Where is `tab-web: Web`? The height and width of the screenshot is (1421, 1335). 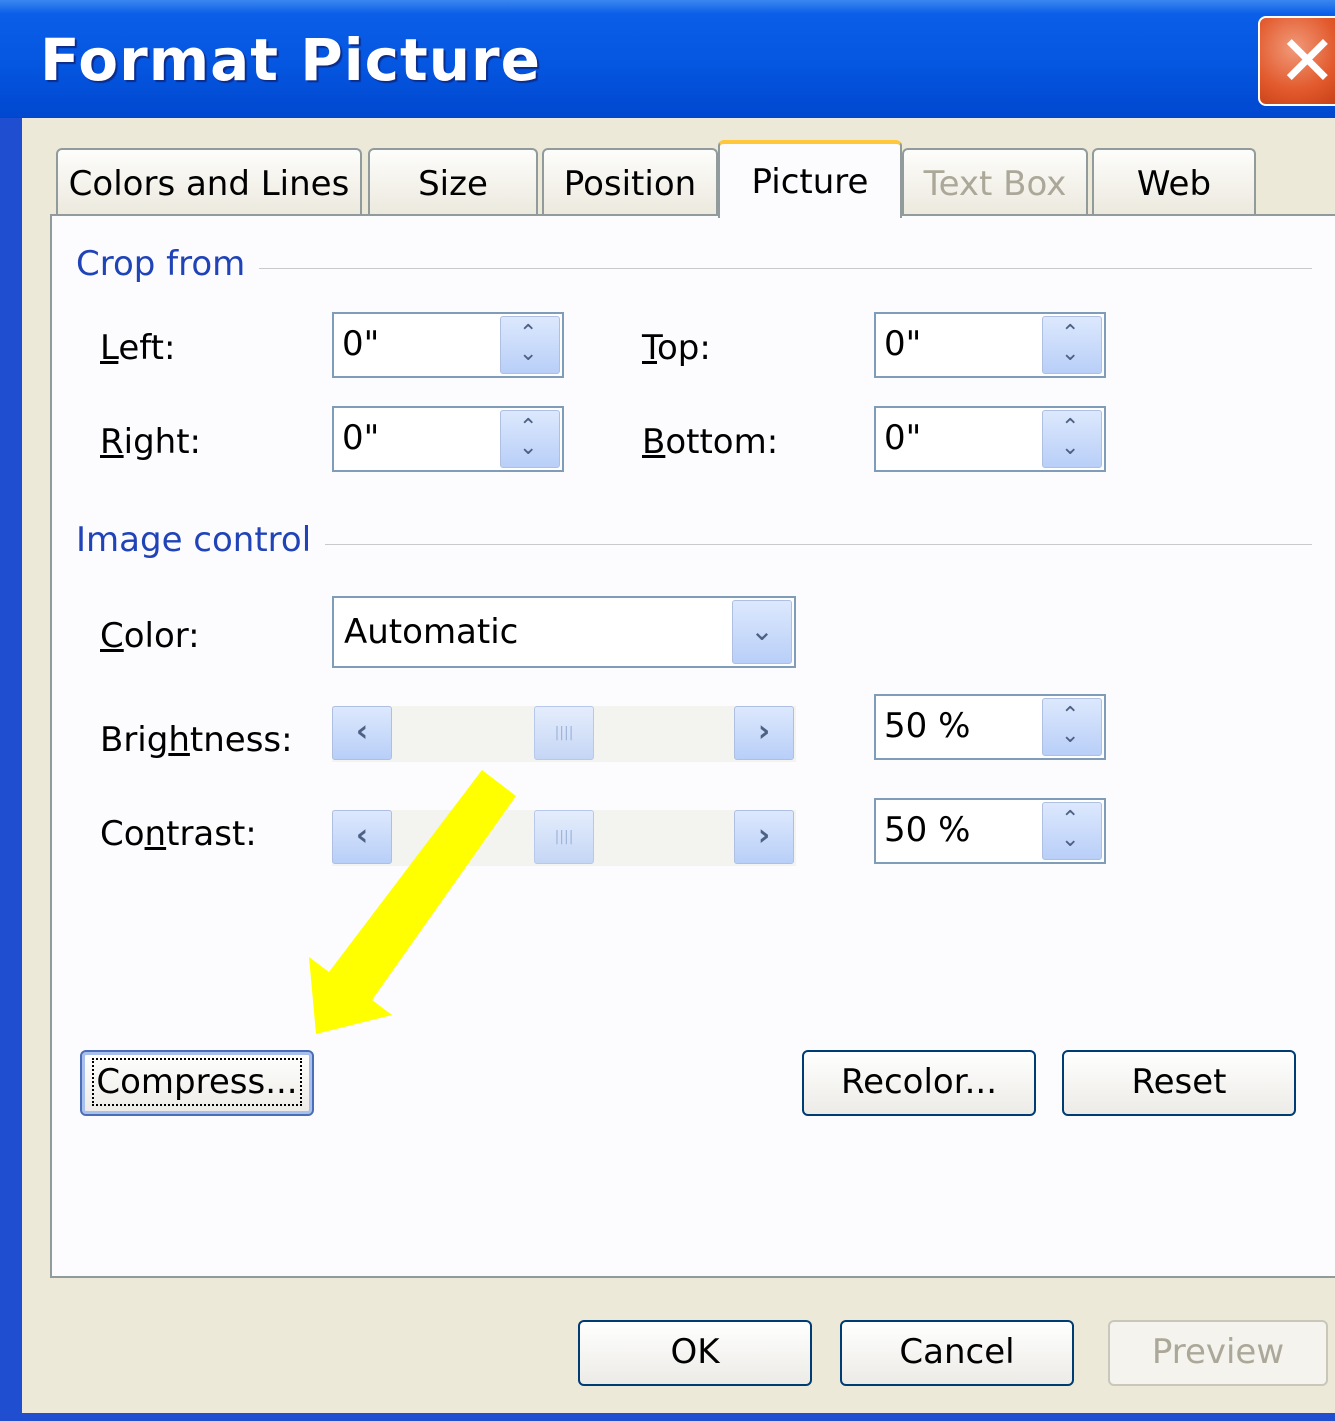
tab-web: Web is located at coordinates (1174, 181).